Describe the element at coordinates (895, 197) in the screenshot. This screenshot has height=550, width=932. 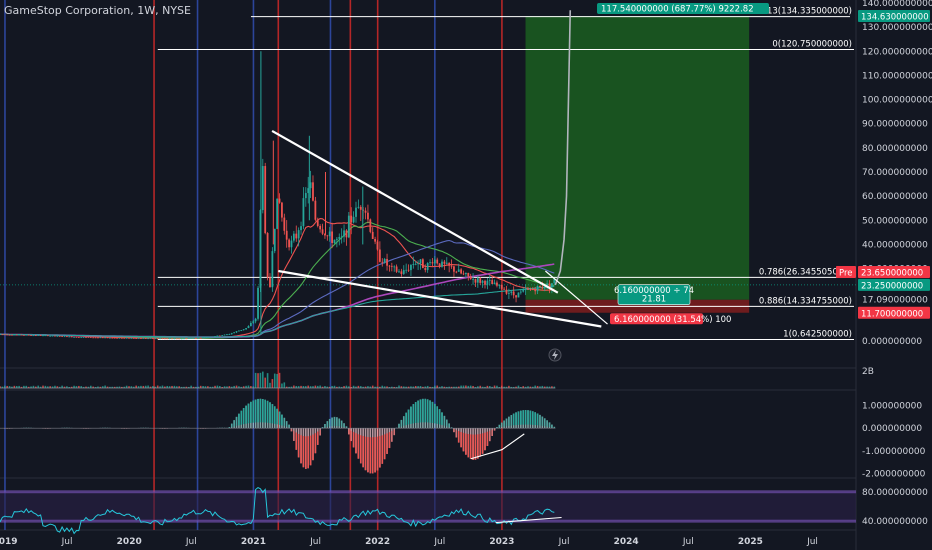
I see `price-axis-tick: 60.000000000` at that location.